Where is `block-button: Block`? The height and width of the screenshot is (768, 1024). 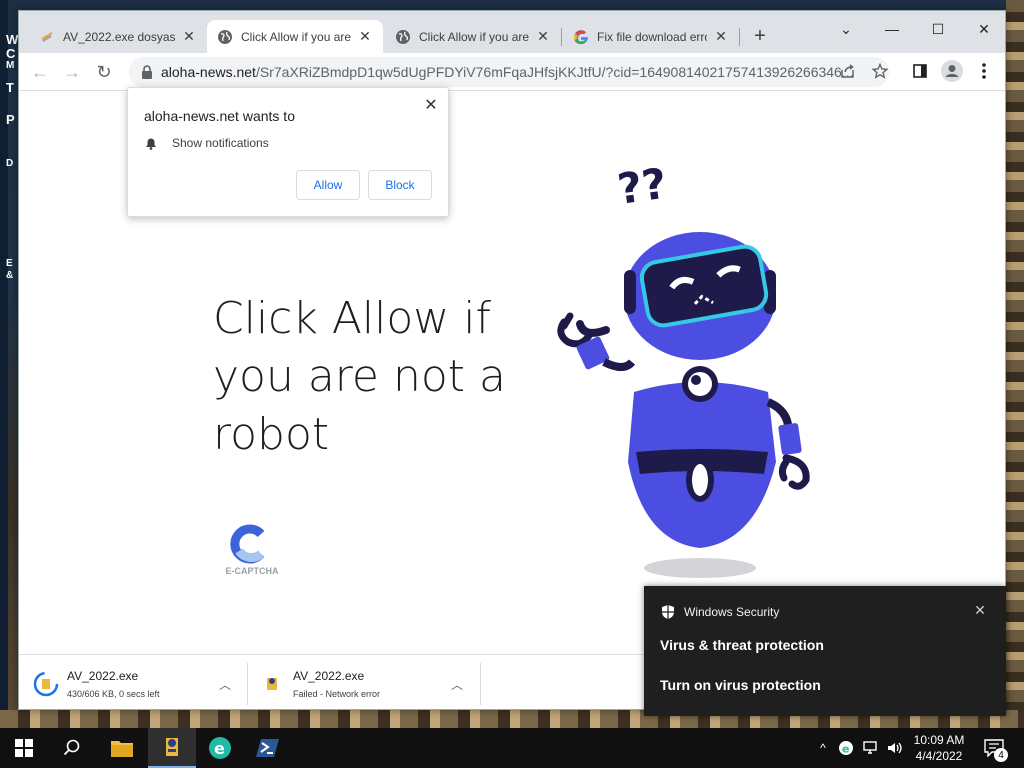
block-button: Block is located at coordinates (400, 185).